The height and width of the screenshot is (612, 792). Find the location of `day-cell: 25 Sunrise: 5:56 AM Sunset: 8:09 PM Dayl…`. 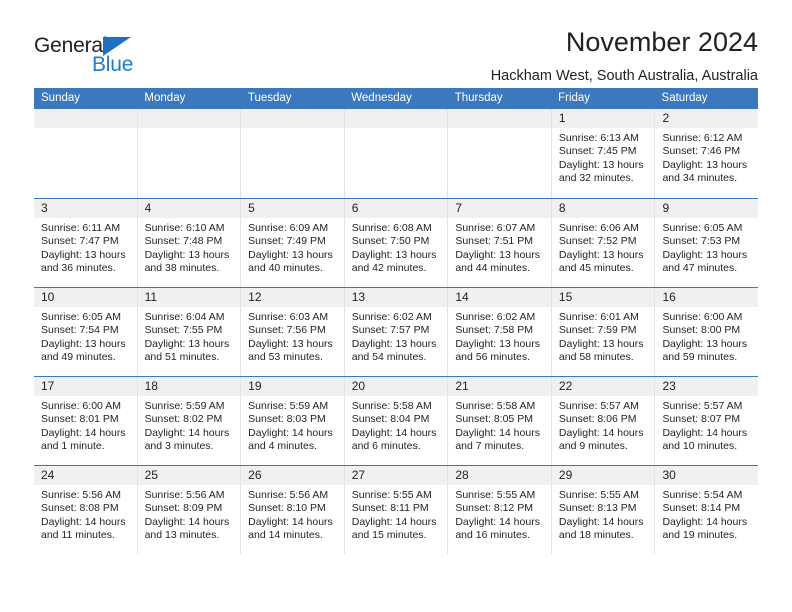

day-cell: 25 Sunrise: 5:56 AM Sunset: 8:09 PM Dayl… is located at coordinates (189, 510).